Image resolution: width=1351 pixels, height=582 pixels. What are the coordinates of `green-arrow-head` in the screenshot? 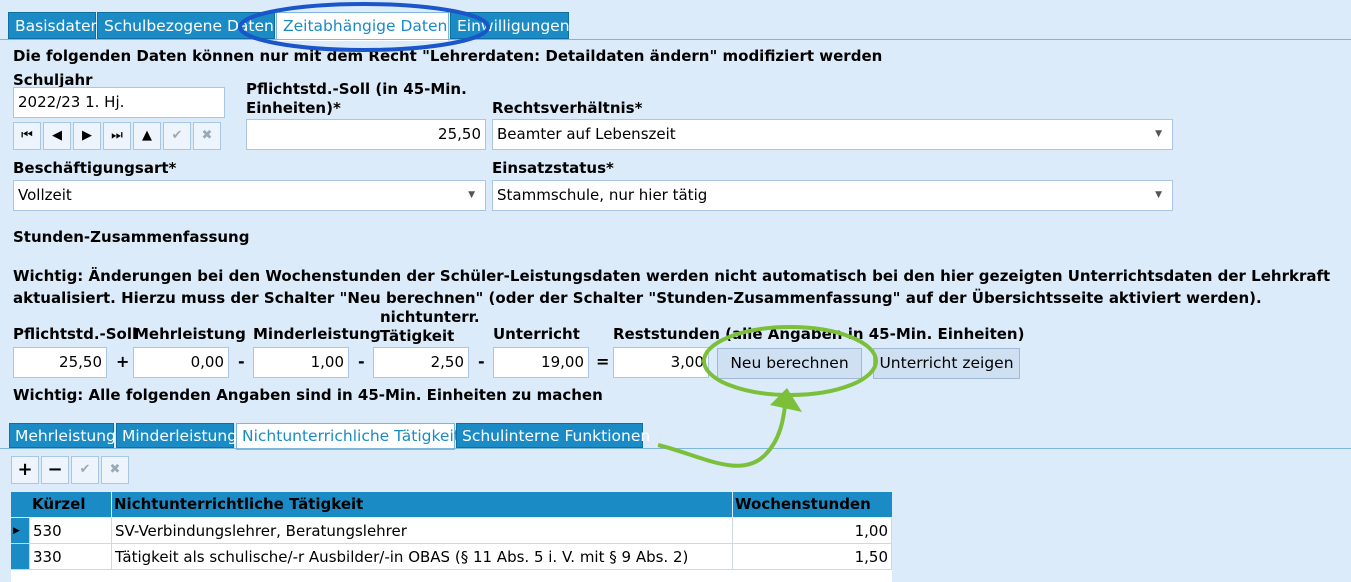 It's located at (786, 400).